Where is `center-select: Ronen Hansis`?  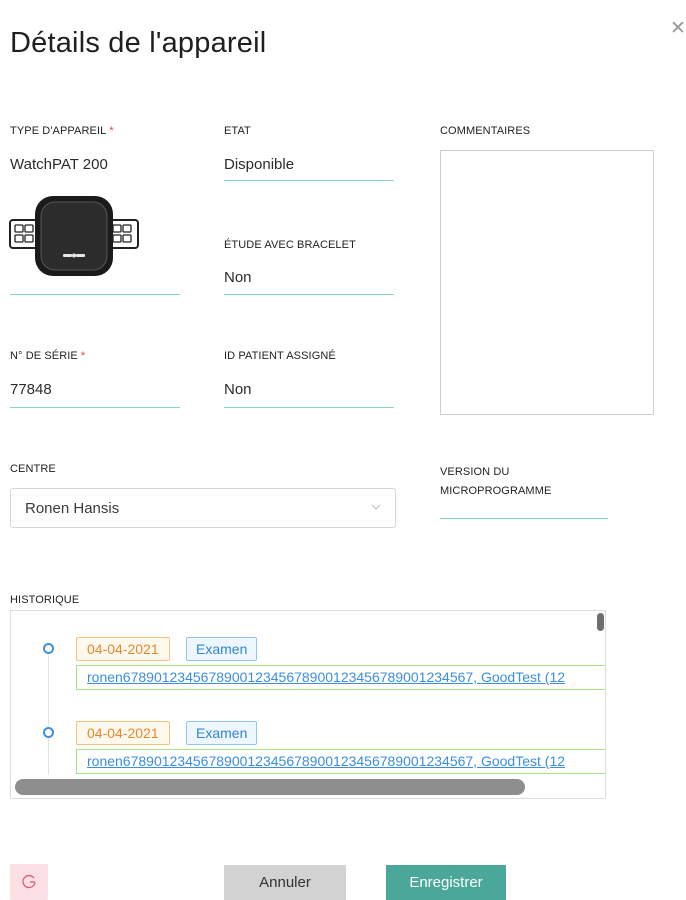 center-select: Ronen Hansis is located at coordinates (203, 508).